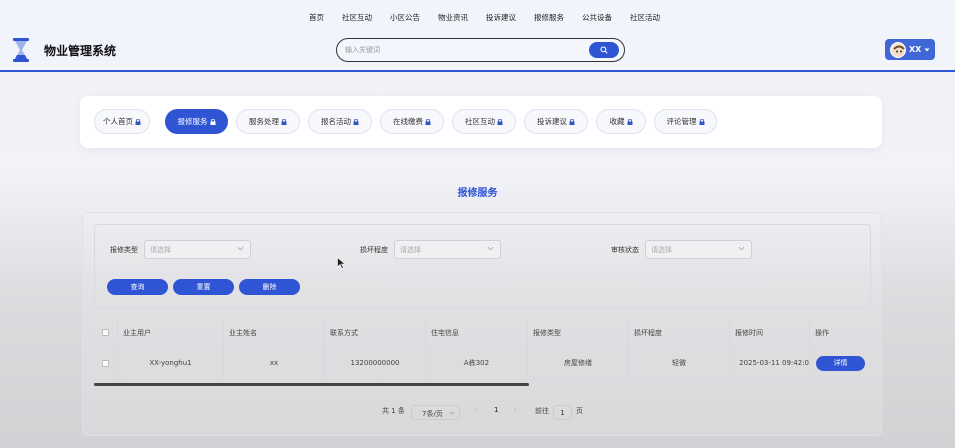 The height and width of the screenshot is (448, 955). Describe the element at coordinates (542, 411) in the screenshot. I see `goto-label: 前往` at that location.